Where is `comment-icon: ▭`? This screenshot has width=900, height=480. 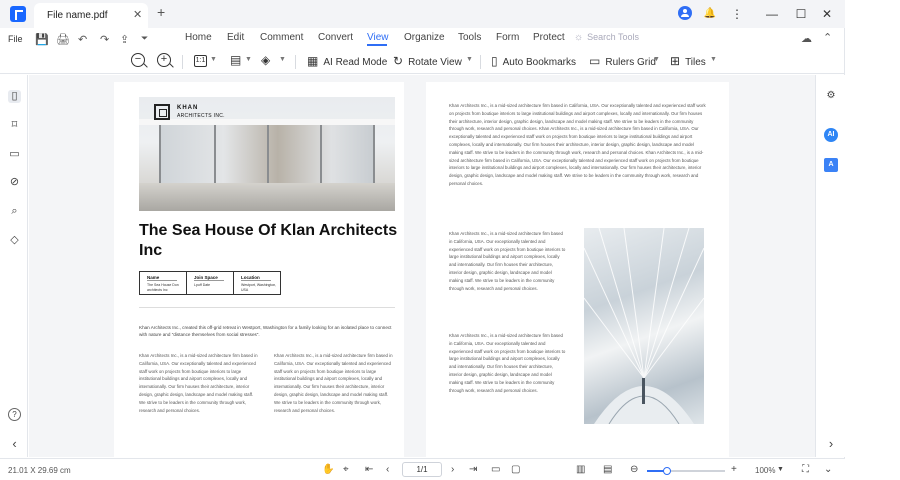
comment-icon: ▭ is located at coordinates (14, 154).